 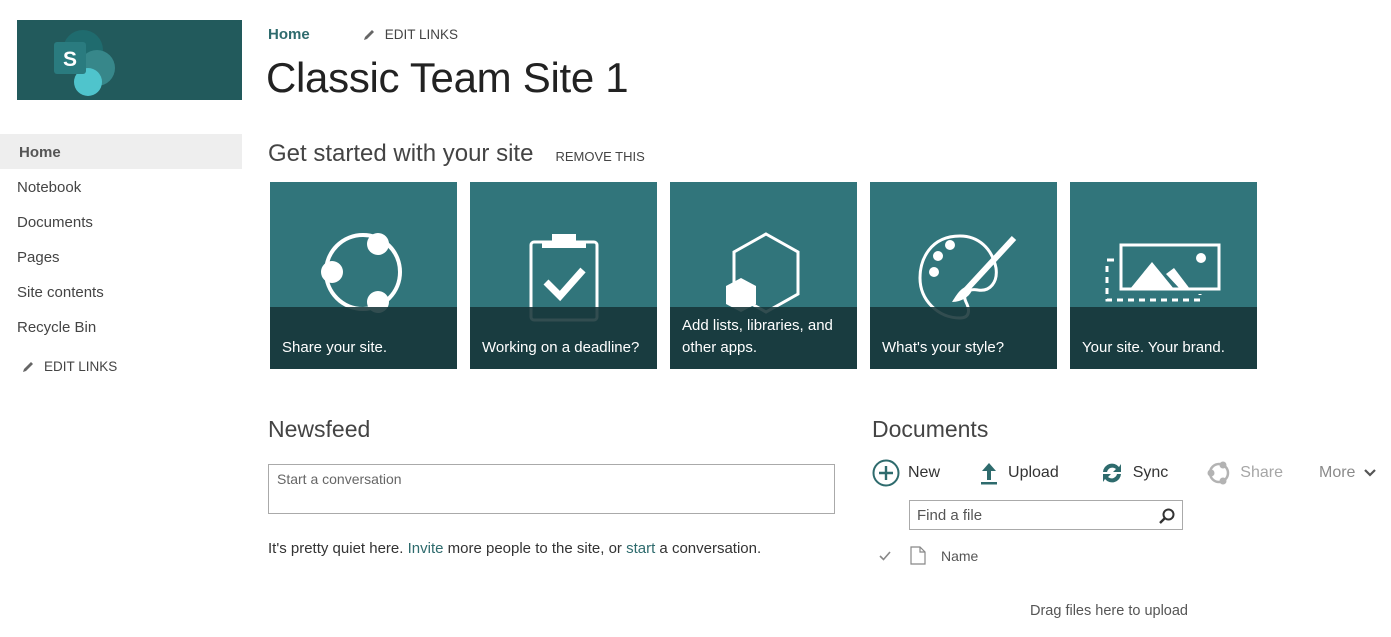 I want to click on sidebar-item-pages: Pages, so click(x=121, y=256).